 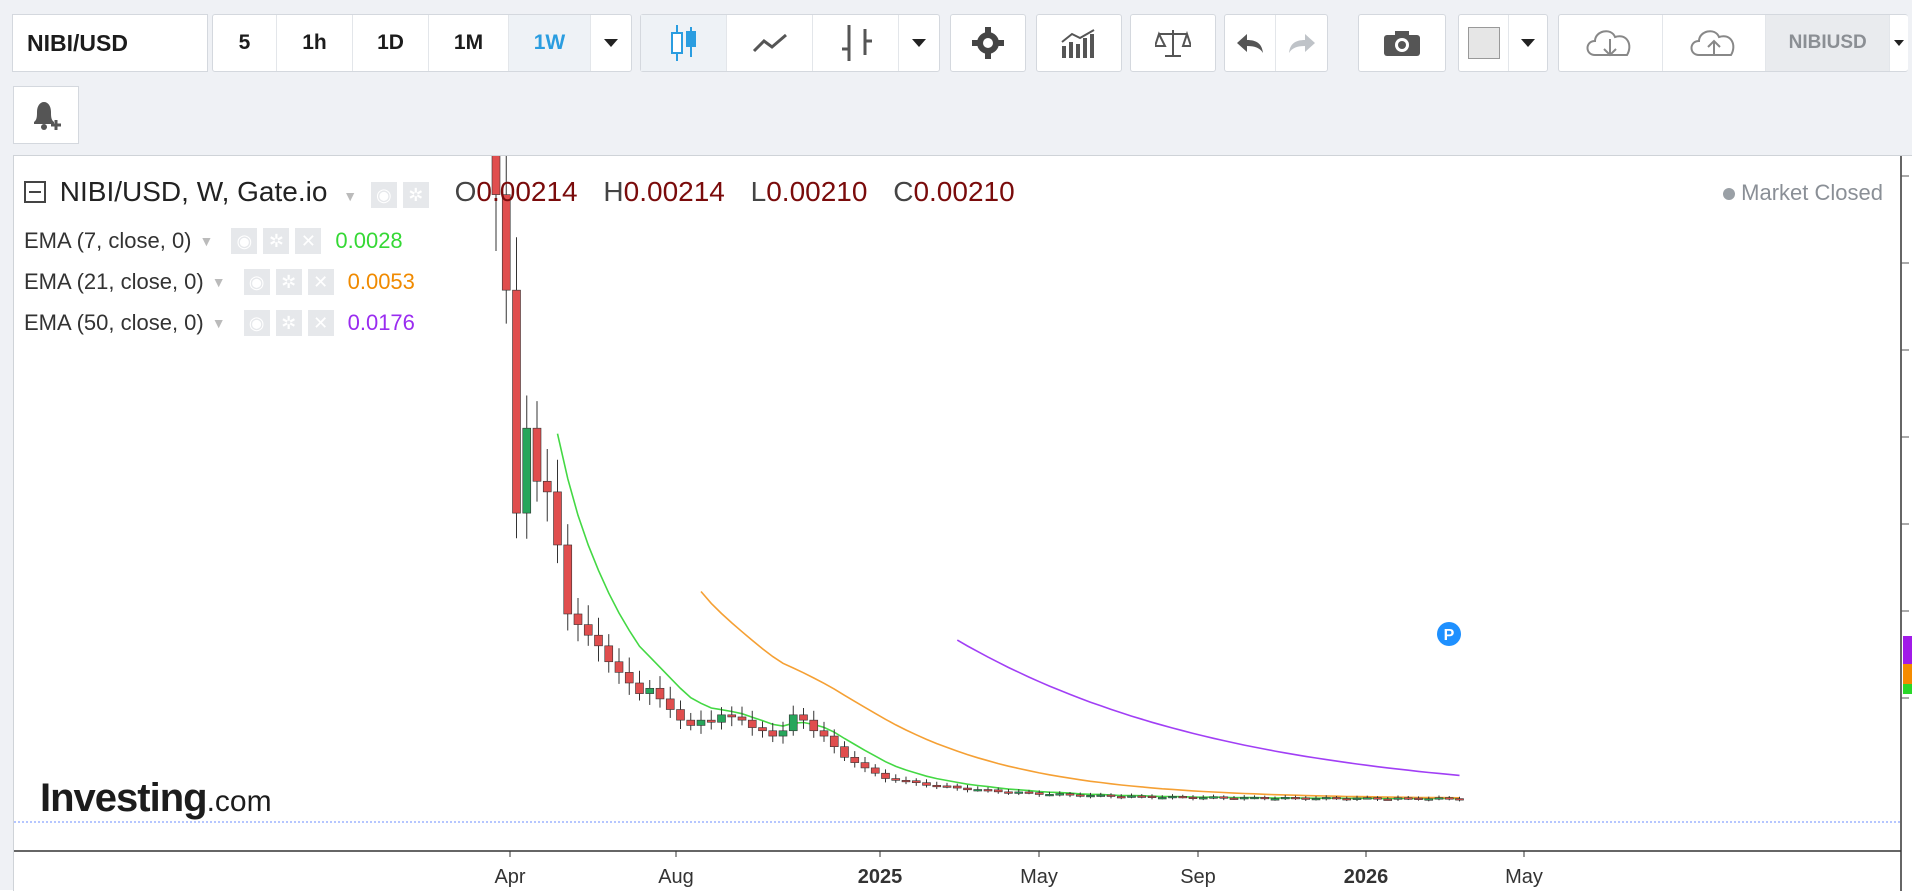 I want to click on color-dropdown, so click(x=1528, y=43).